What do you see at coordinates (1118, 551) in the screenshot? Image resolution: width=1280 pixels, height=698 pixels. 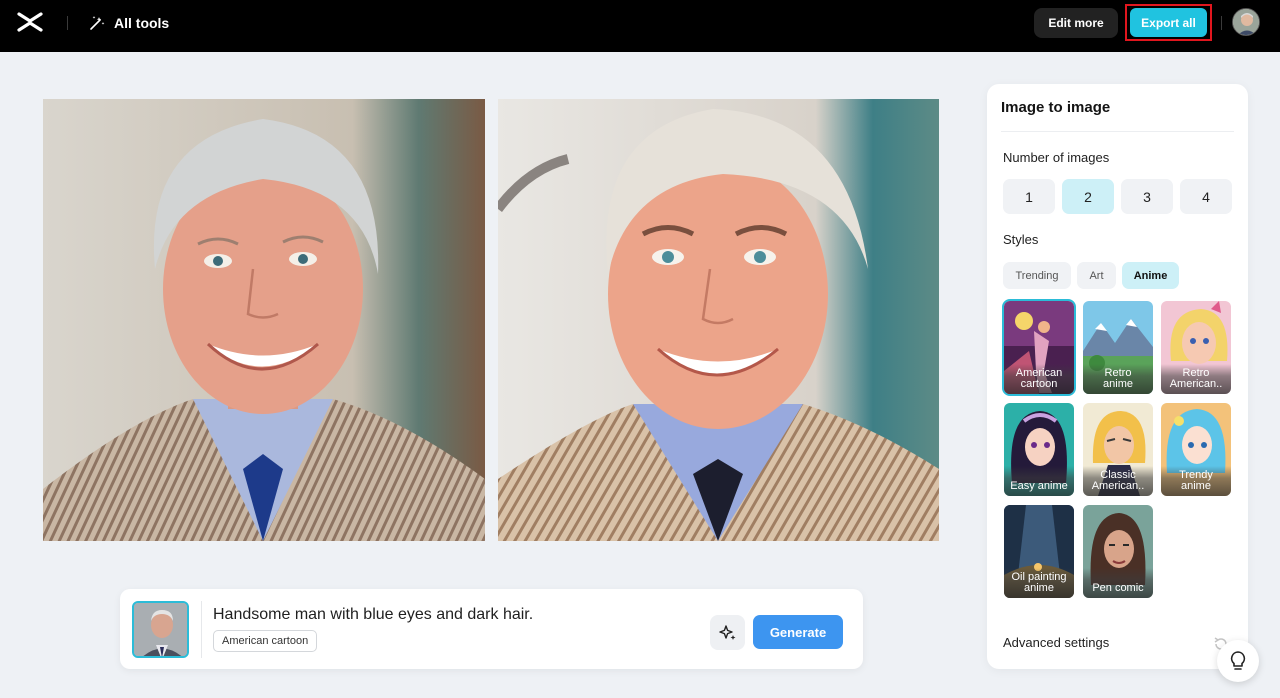 I see `style-card-pen-comic: Pen comic` at bounding box center [1118, 551].